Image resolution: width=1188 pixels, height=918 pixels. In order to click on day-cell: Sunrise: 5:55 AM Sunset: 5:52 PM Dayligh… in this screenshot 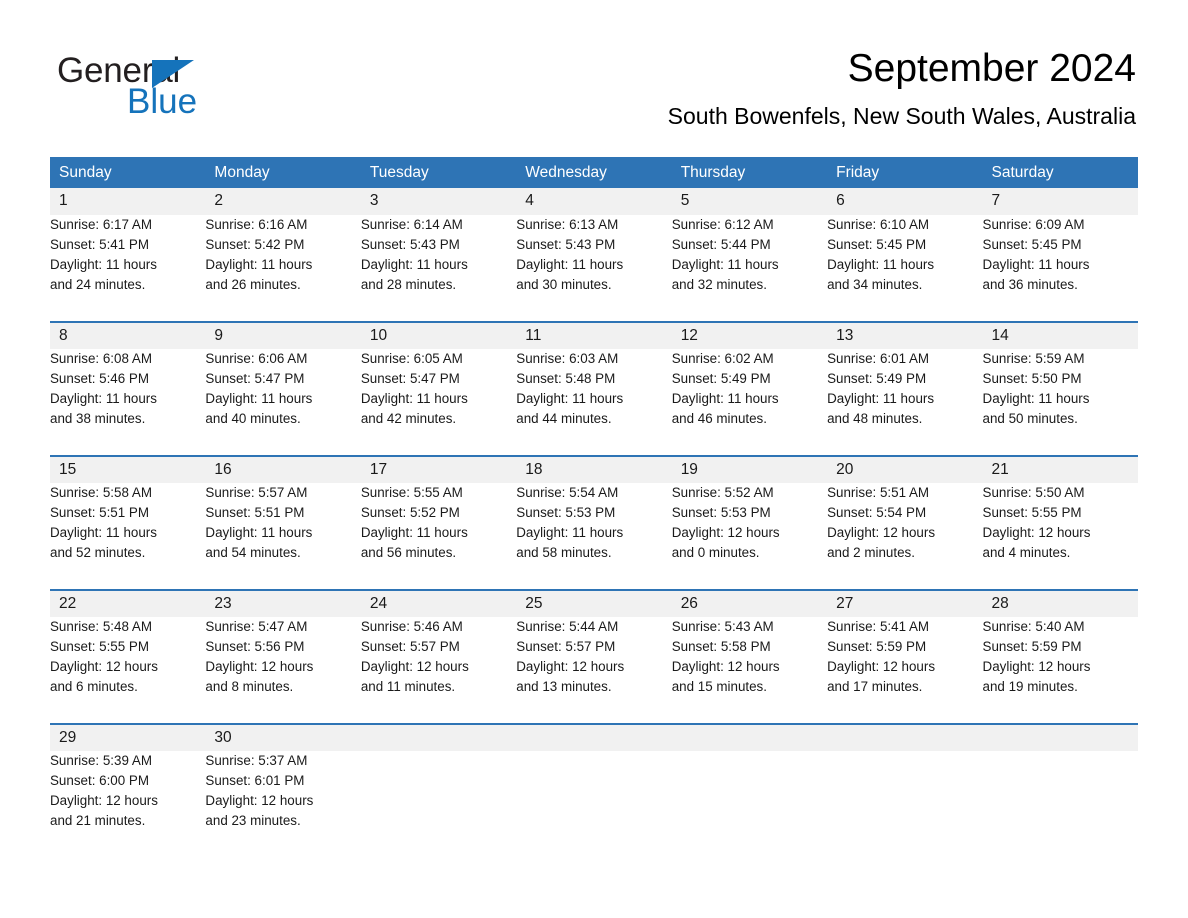, I will do `click(438, 536)`.